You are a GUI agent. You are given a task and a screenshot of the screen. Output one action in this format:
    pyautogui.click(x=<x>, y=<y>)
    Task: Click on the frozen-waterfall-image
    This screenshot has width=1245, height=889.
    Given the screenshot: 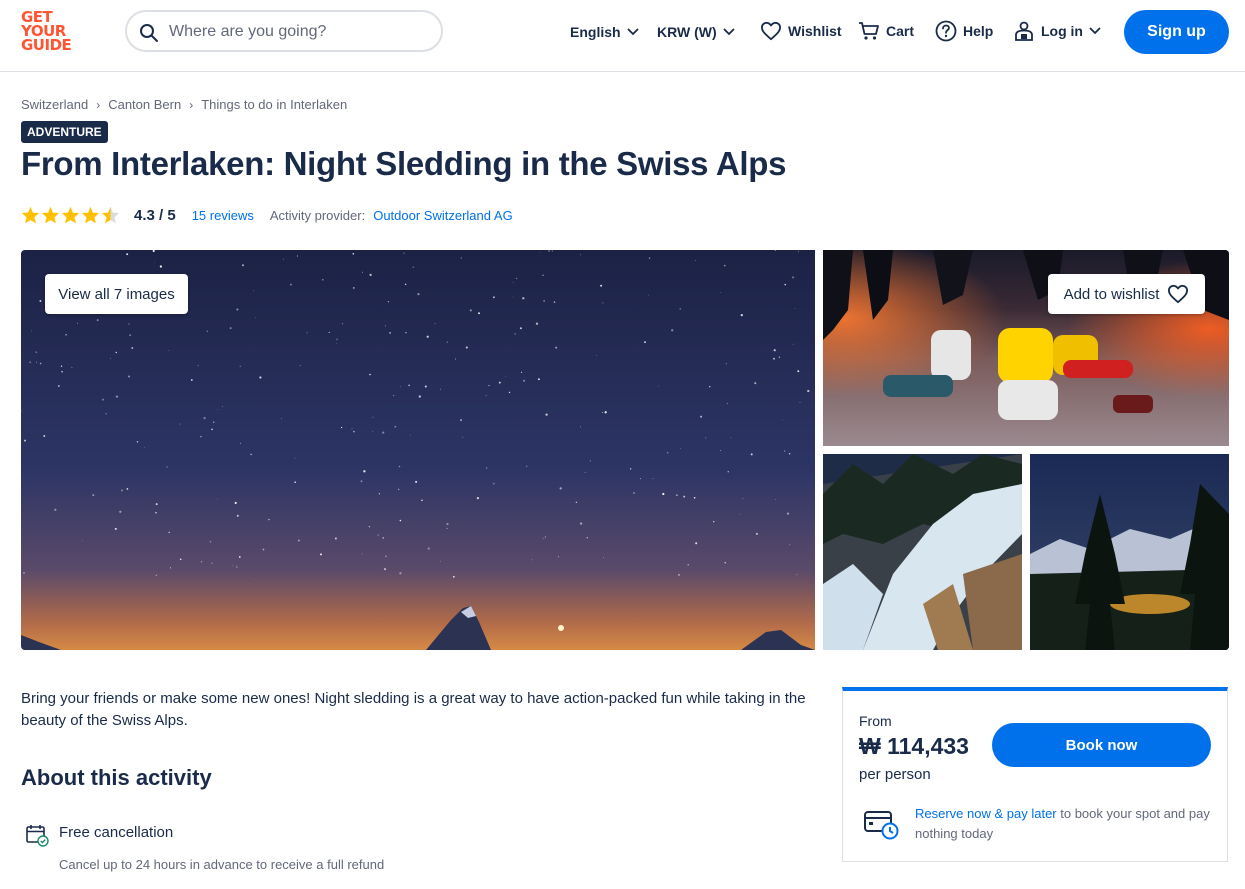 What is the action you would take?
    pyautogui.click(x=922, y=552)
    